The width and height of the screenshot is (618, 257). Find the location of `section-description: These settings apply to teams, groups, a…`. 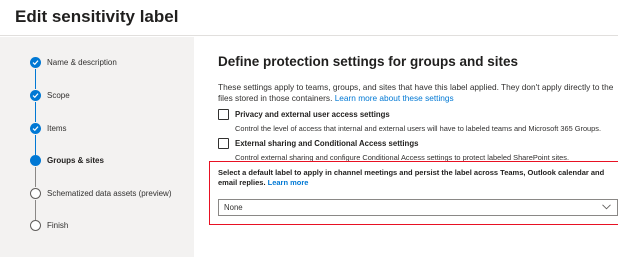

section-description: These settings apply to teams, groups, a… is located at coordinates (416, 93).